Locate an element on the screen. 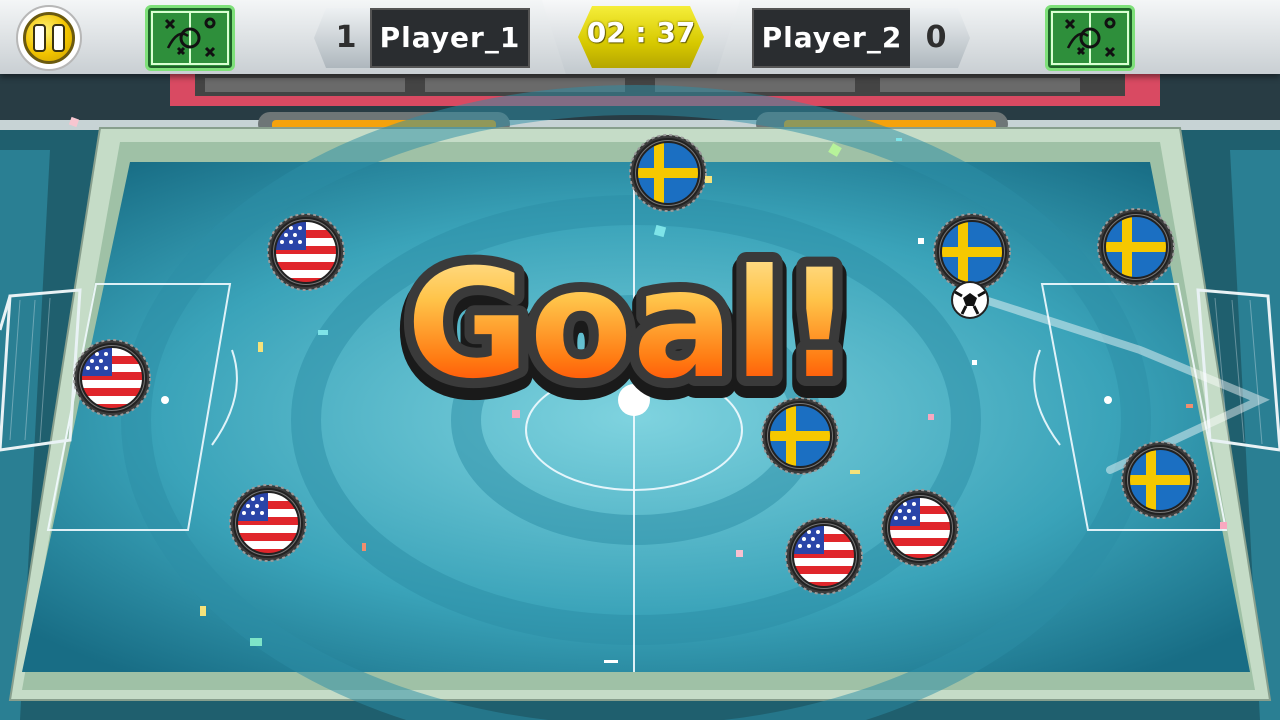 This screenshot has width=1280, height=720. hud: 1 Player_1 02 : 37 Player_2 0 is located at coordinates (640, 39).